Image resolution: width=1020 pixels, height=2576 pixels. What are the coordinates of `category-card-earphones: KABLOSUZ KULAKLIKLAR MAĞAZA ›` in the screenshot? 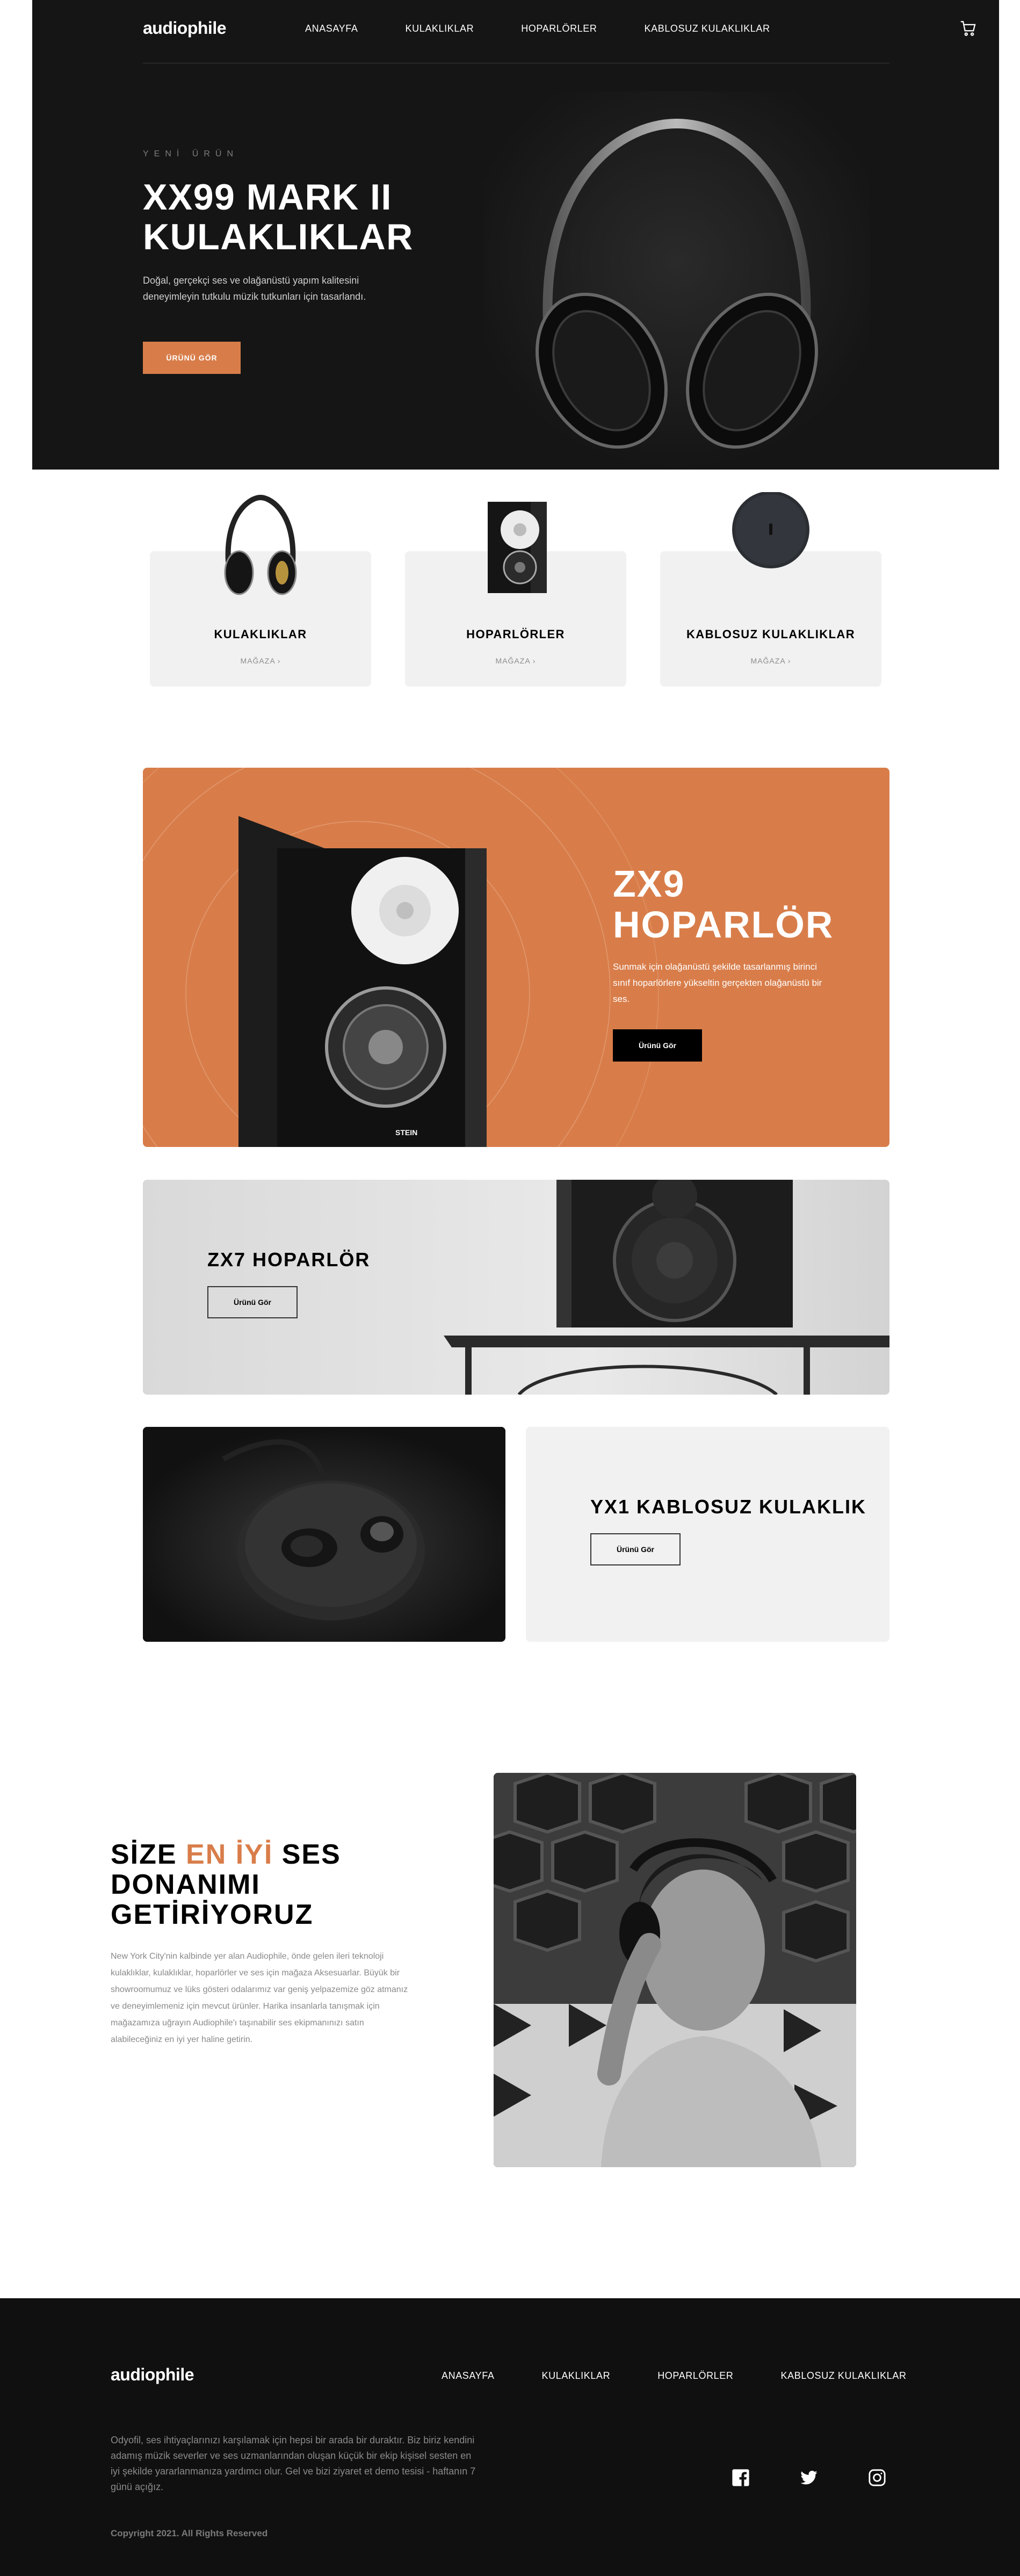 It's located at (771, 589).